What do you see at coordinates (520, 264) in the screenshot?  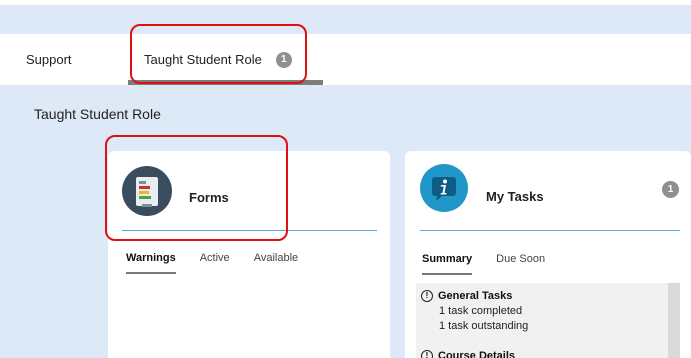 I see `tasks-subtab-due-soon: Due Soon` at bounding box center [520, 264].